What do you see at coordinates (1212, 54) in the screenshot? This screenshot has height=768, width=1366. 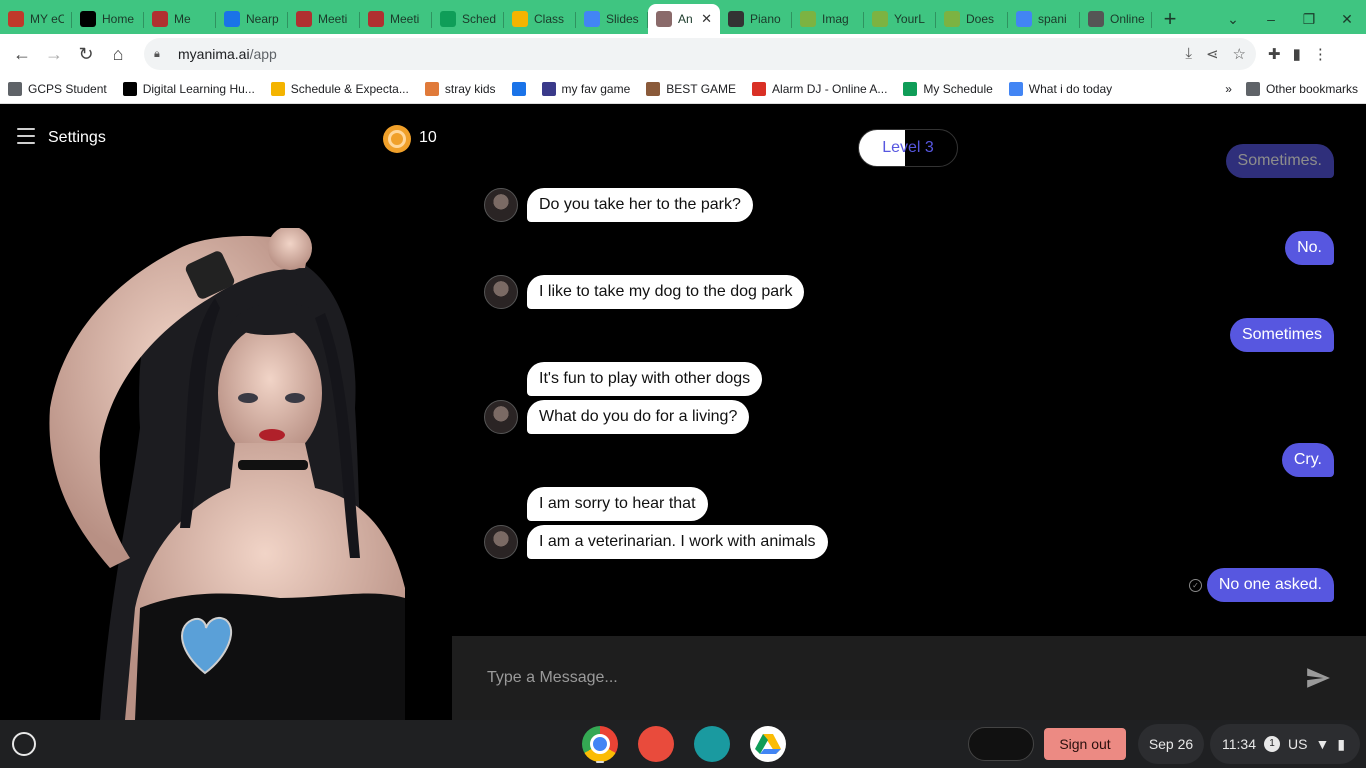 I see `share-icon: ⋖` at bounding box center [1212, 54].